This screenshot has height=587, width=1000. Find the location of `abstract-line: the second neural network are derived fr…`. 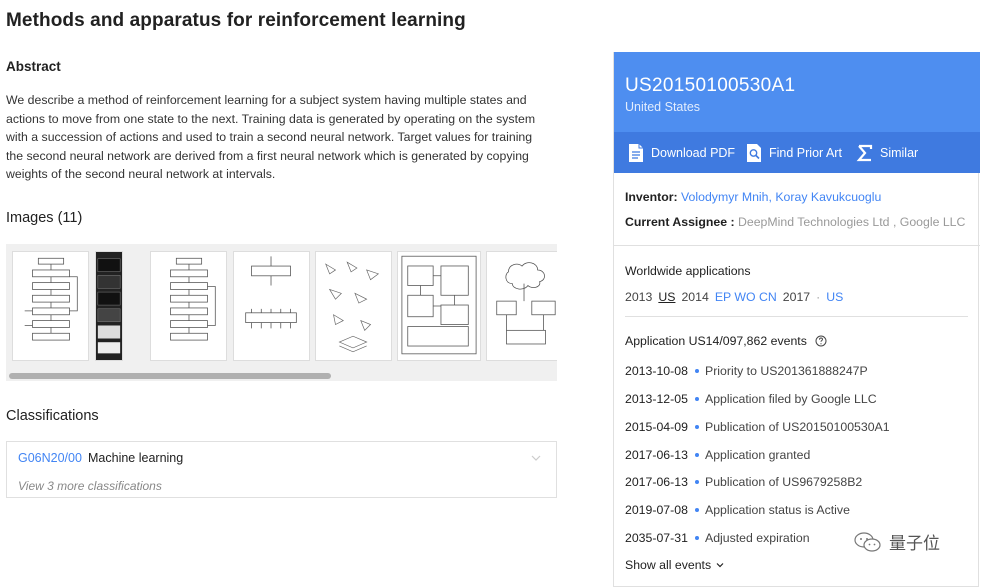

abstract-line: the second neural network are derived fr… is located at coordinates (267, 155).